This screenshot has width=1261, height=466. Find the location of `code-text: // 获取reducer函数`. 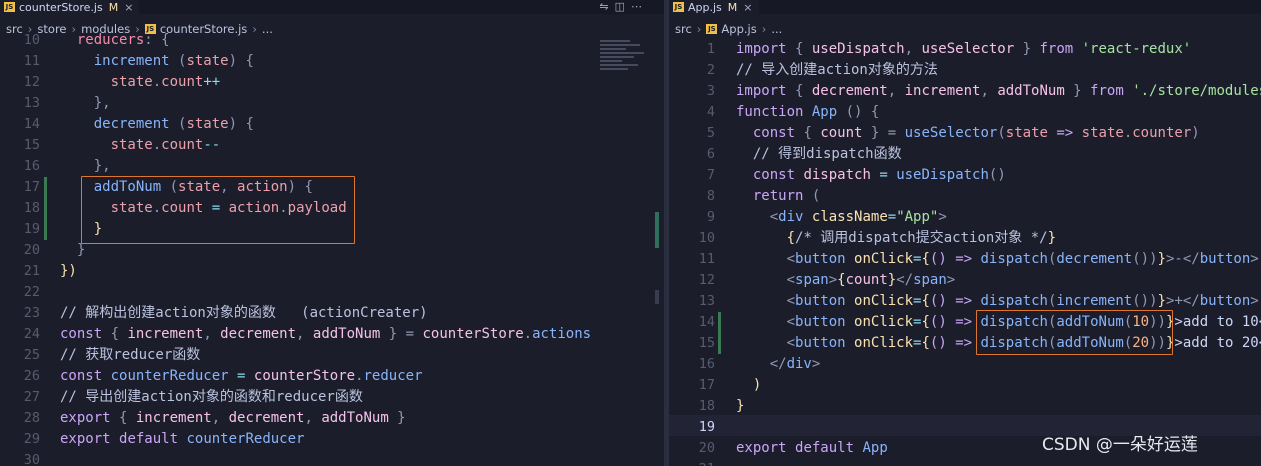

code-text: // 获取reducer函数 is located at coordinates (130, 355).